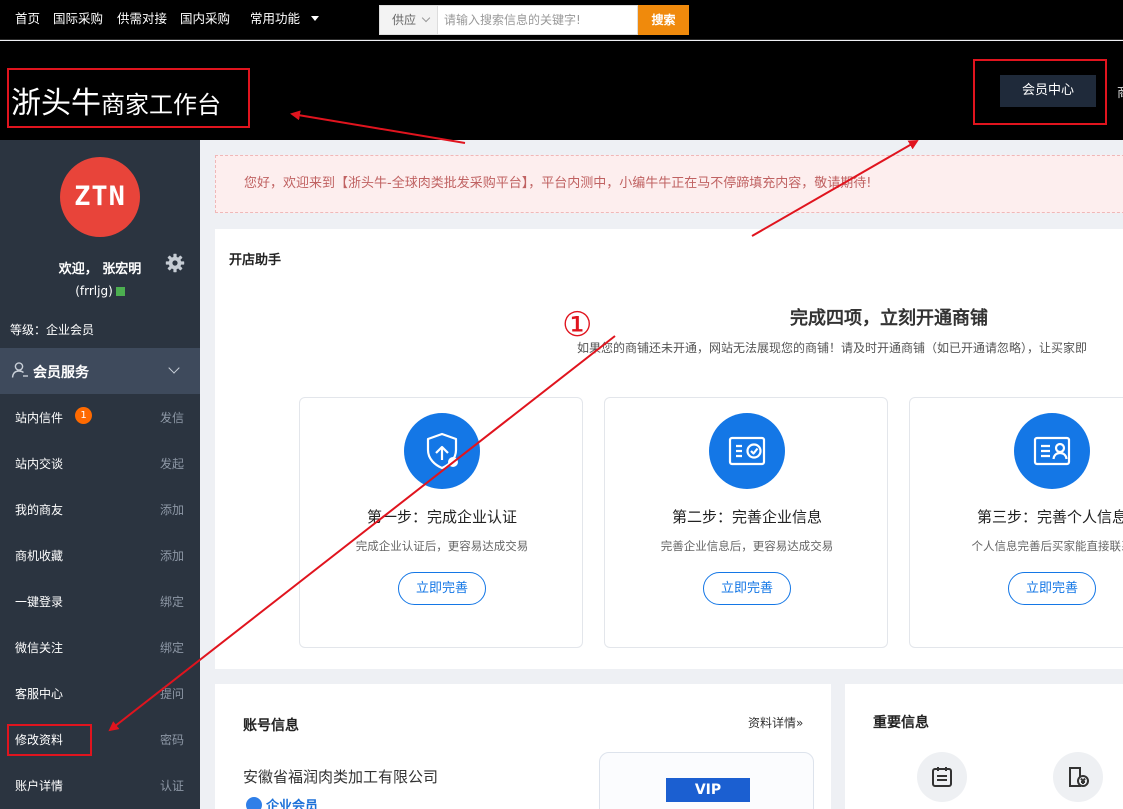 This screenshot has height=809, width=1123. What do you see at coordinates (984, 746) in the screenshot?
I see `important-info-panel: 重要信息` at bounding box center [984, 746].